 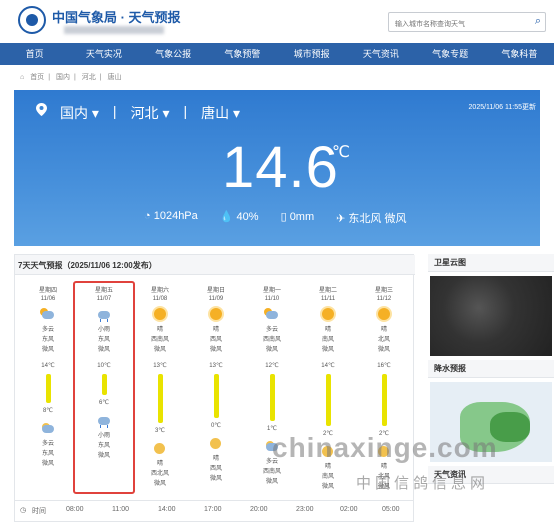 What do you see at coordinates (277, 21) in the screenshot?
I see `site-header: 中国气象局 · 天气预报 ⌕` at bounding box center [277, 21].